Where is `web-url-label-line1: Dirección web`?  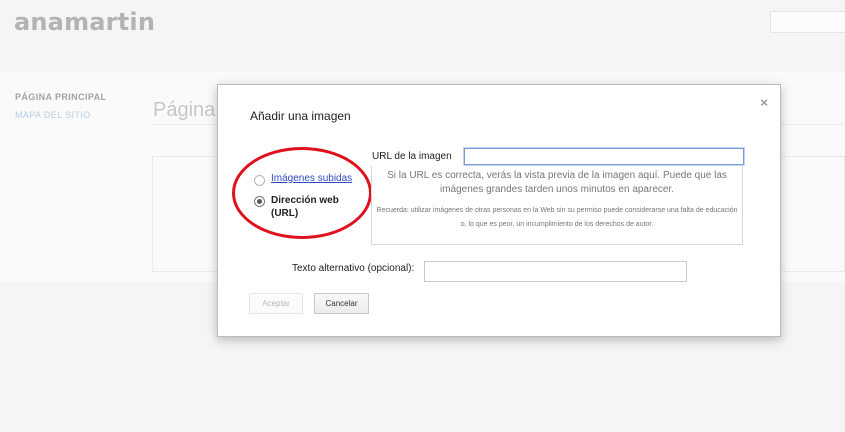
web-url-label-line1: Dirección web is located at coordinates (305, 200).